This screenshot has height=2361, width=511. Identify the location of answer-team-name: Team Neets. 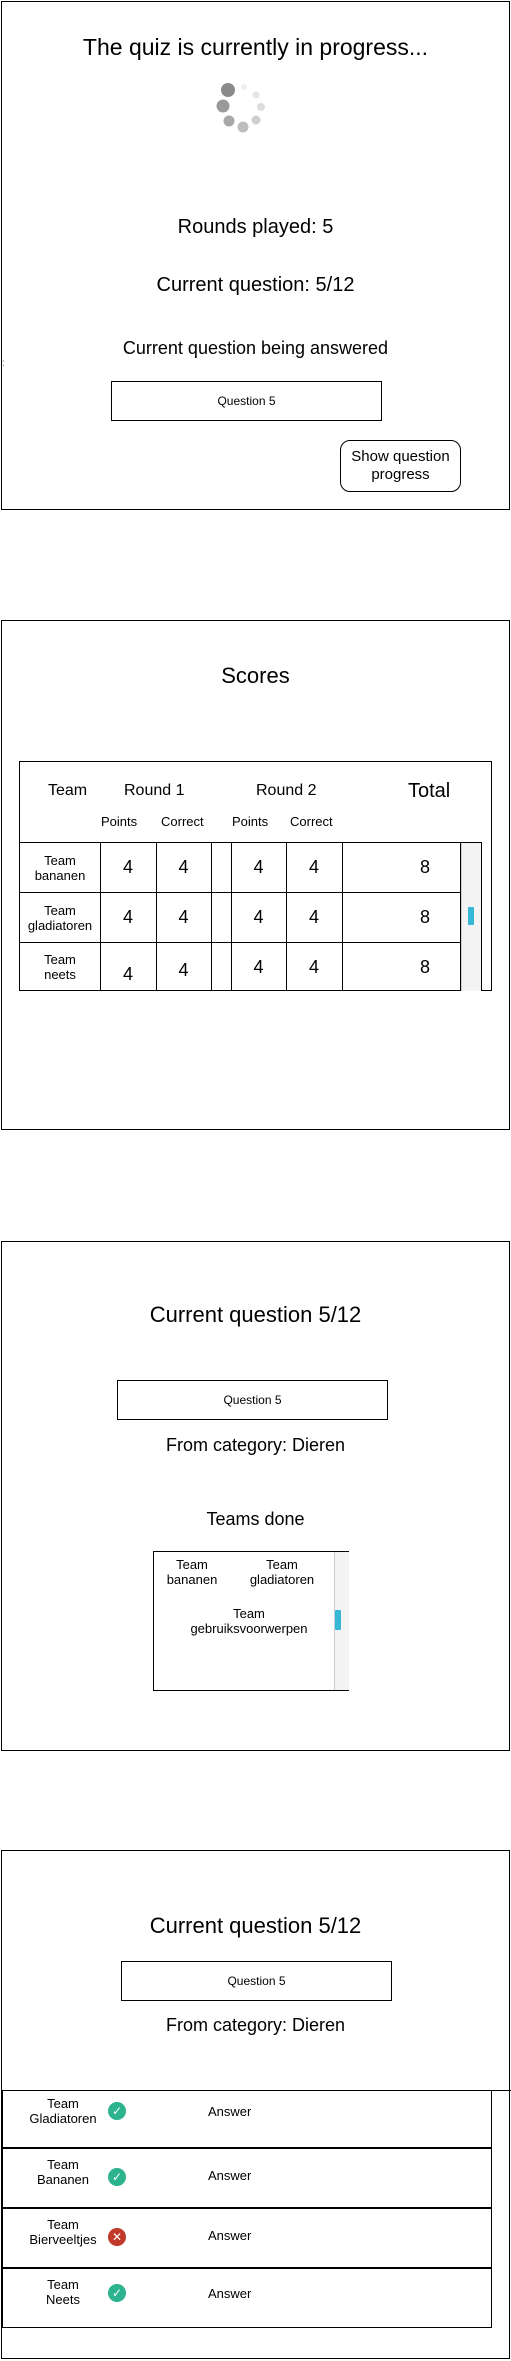
(63, 2292).